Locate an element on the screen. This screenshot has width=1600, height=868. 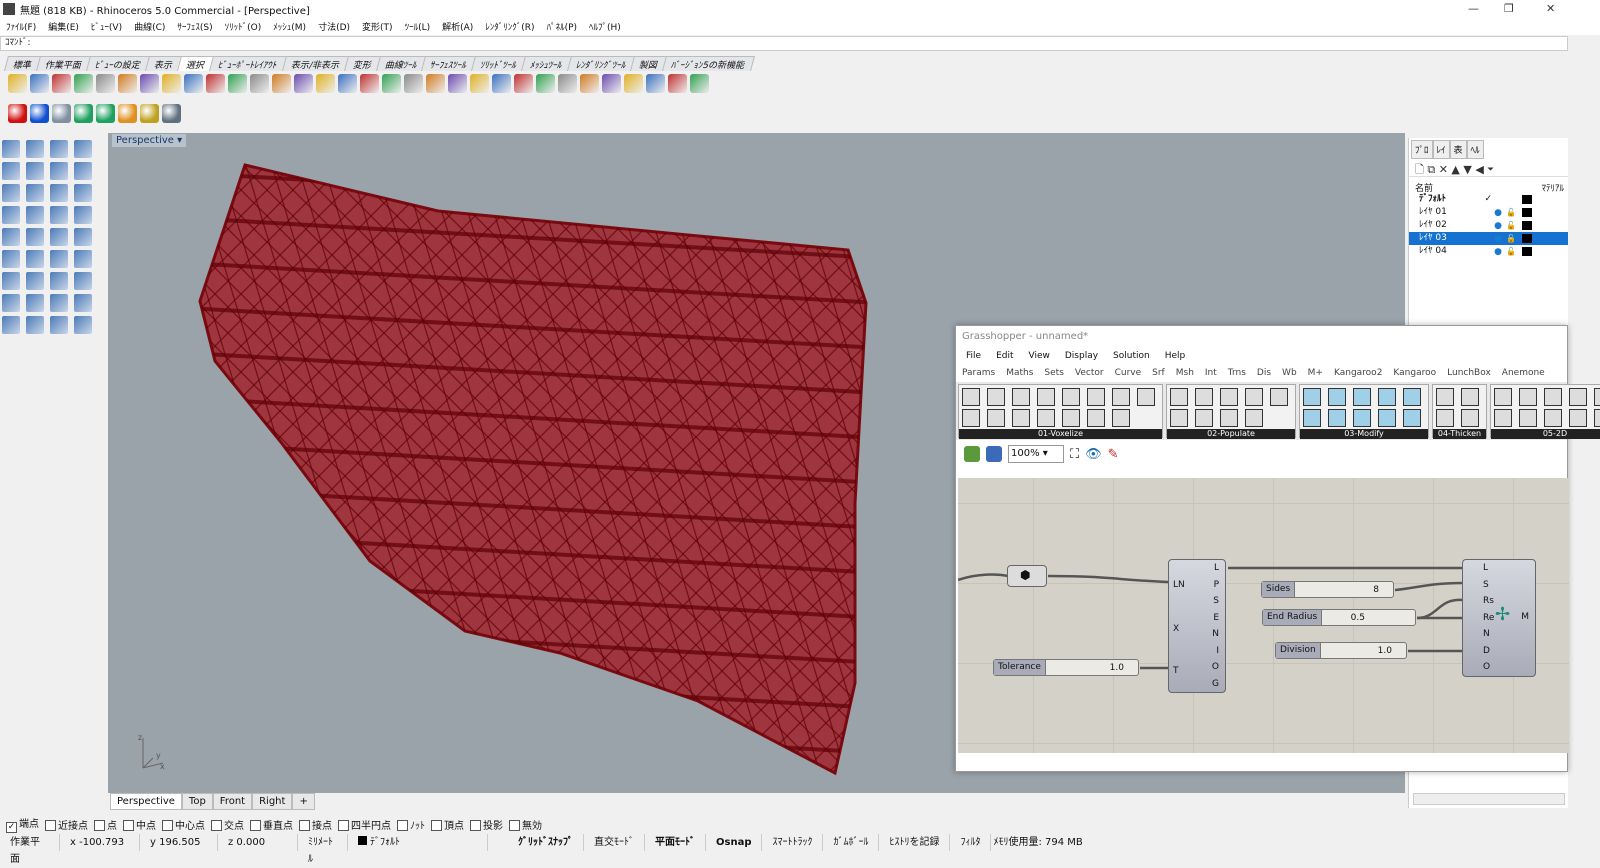
gh-menu-item: Display is located at coordinates (1081, 357).